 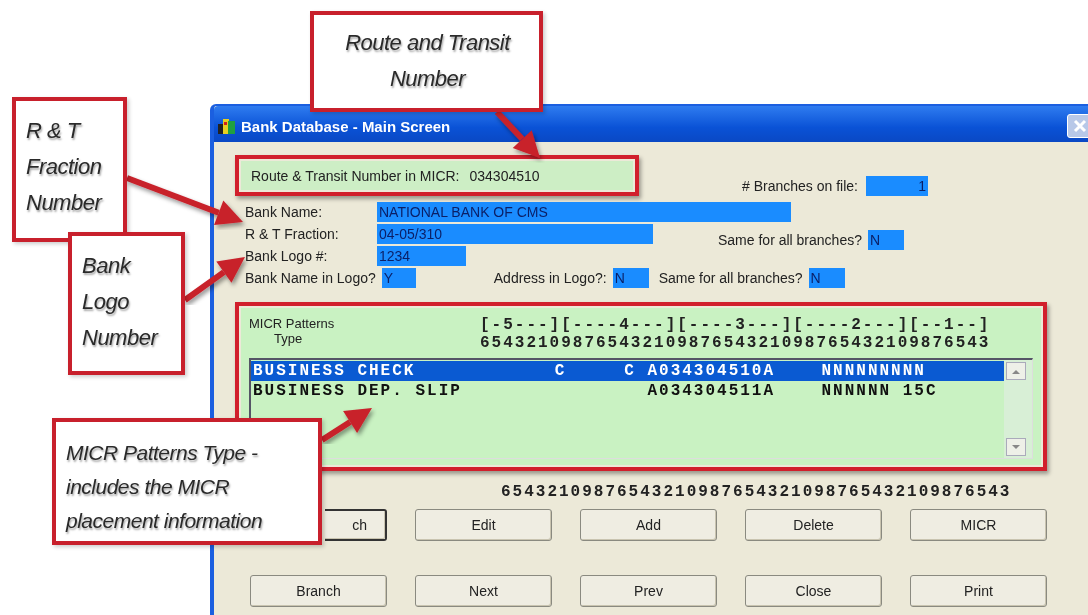 What do you see at coordinates (483, 525) in the screenshot?
I see `action-button: Edit` at bounding box center [483, 525].